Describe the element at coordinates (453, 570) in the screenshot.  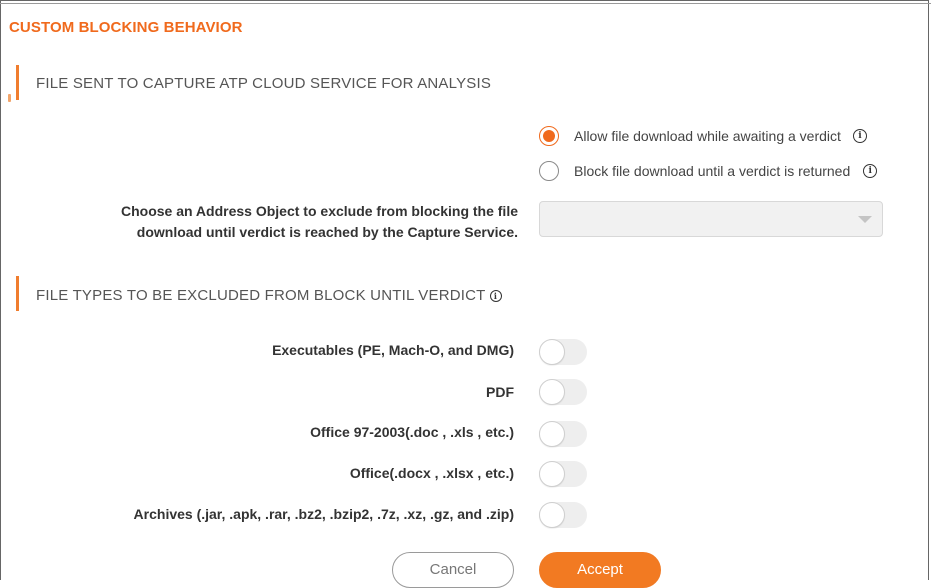
I see `cancel-button: Cancel` at that location.